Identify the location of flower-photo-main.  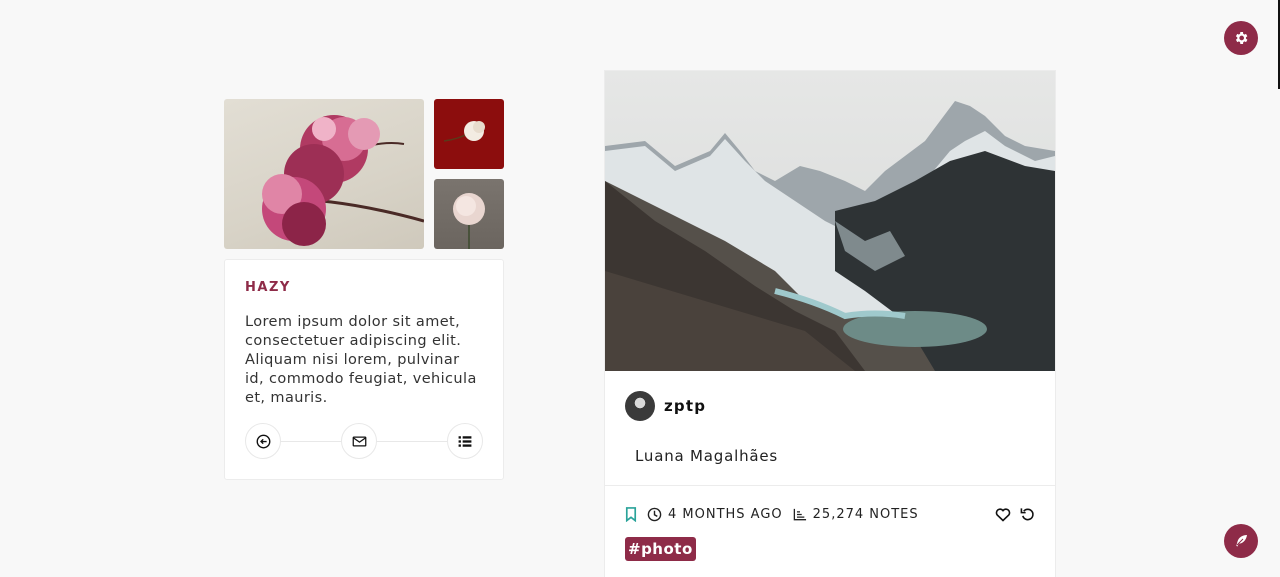
(324, 174).